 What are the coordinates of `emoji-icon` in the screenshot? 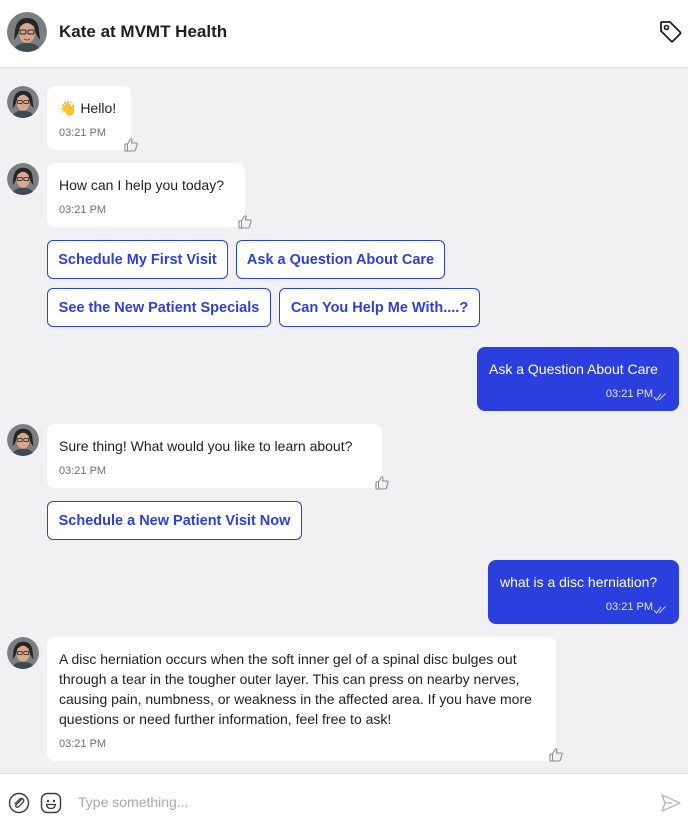 It's located at (51, 803).